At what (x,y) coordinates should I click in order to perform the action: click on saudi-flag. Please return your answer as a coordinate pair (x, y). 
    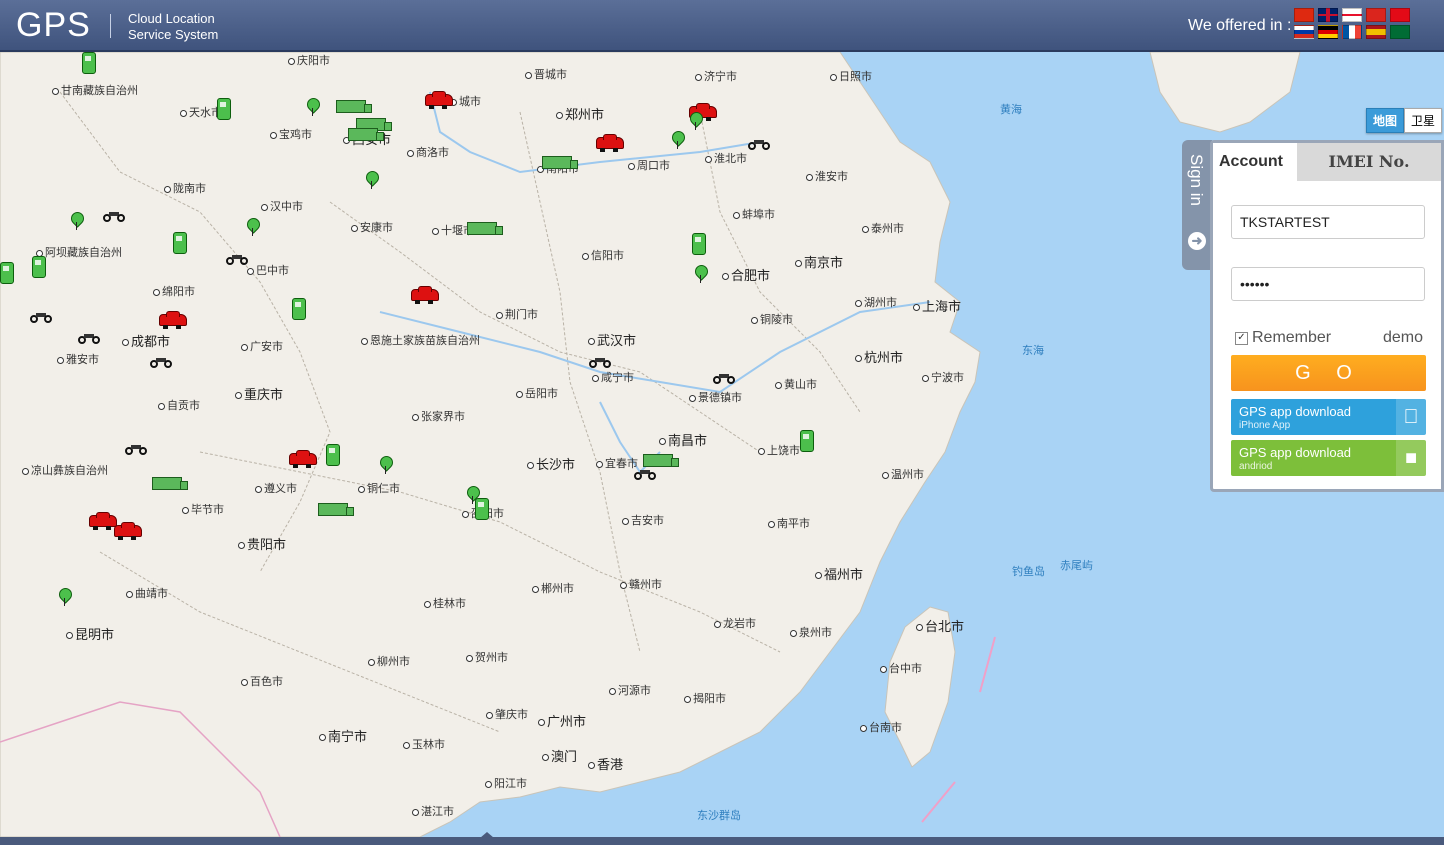
    Looking at the image, I should click on (1400, 32).